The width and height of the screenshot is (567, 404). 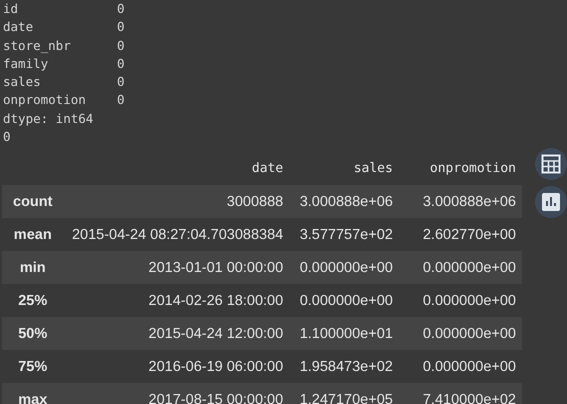 What do you see at coordinates (33, 267) in the screenshot?
I see `row-index: min` at bounding box center [33, 267].